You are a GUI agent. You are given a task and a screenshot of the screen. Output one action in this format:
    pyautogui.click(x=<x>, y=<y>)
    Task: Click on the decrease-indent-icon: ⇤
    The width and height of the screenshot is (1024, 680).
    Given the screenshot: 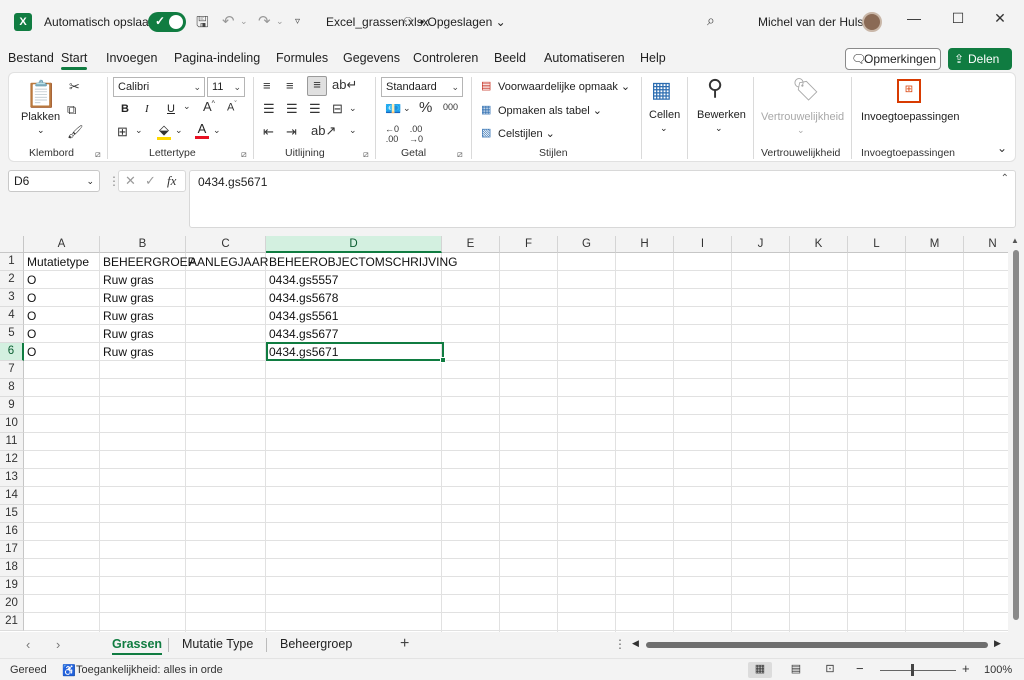 What is the action you would take?
    pyautogui.click(x=268, y=132)
    